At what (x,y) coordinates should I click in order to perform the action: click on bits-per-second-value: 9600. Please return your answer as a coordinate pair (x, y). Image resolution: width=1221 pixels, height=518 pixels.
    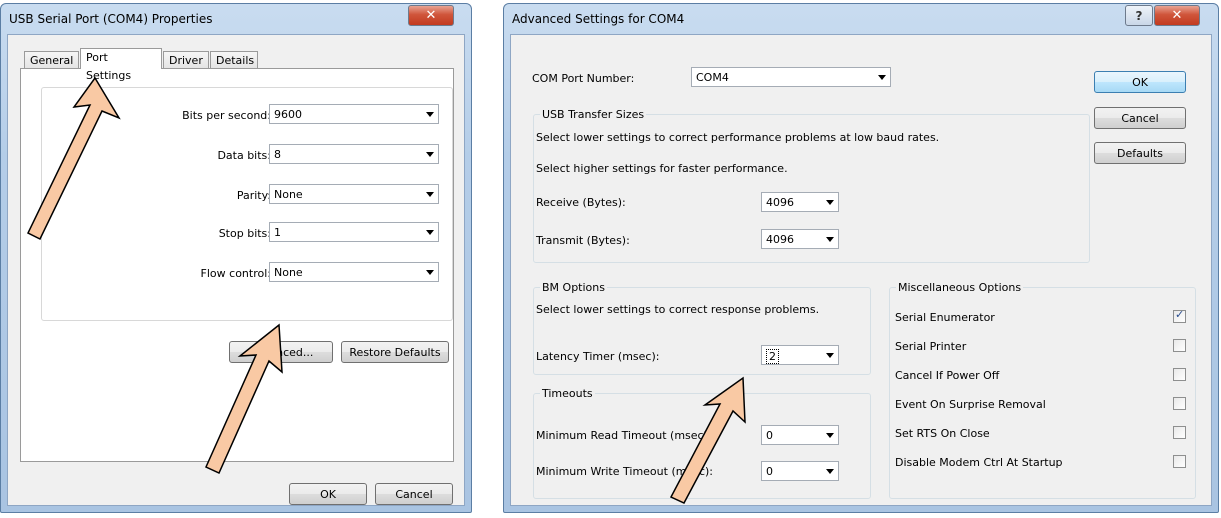
    Looking at the image, I should click on (288, 114).